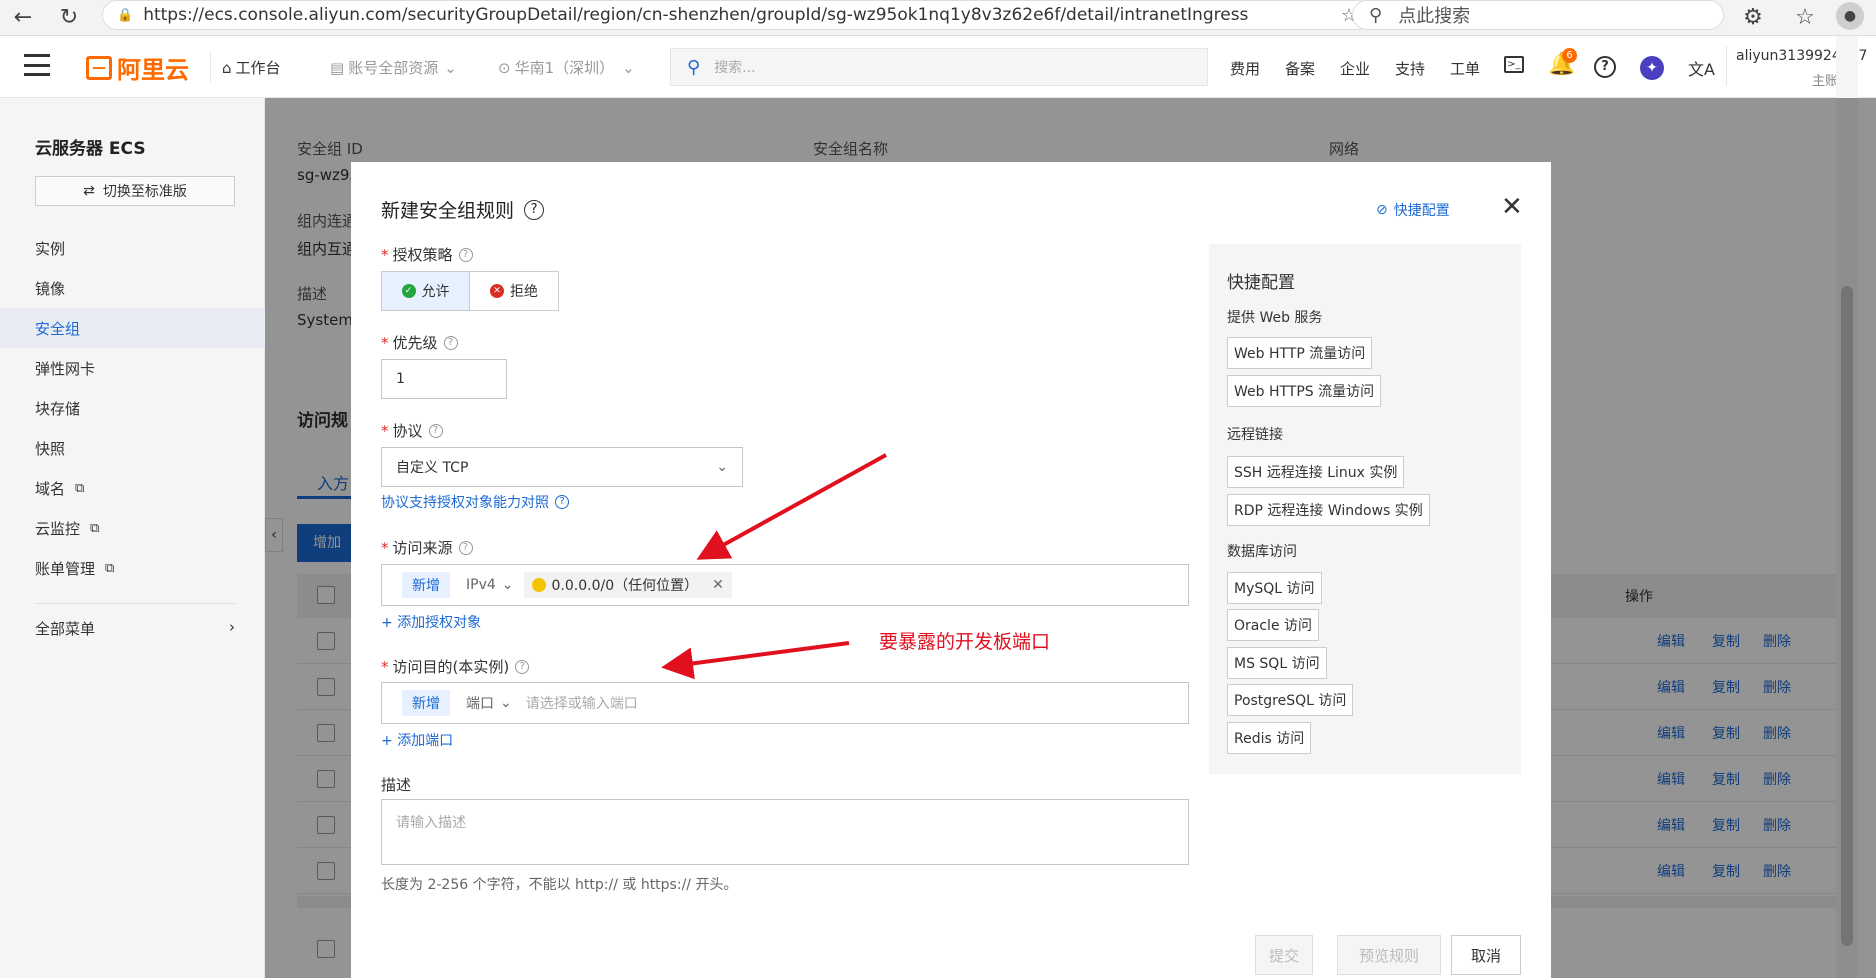 The width and height of the screenshot is (1876, 978). I want to click on workbench-link: ⌂ 工作台, so click(251, 67).